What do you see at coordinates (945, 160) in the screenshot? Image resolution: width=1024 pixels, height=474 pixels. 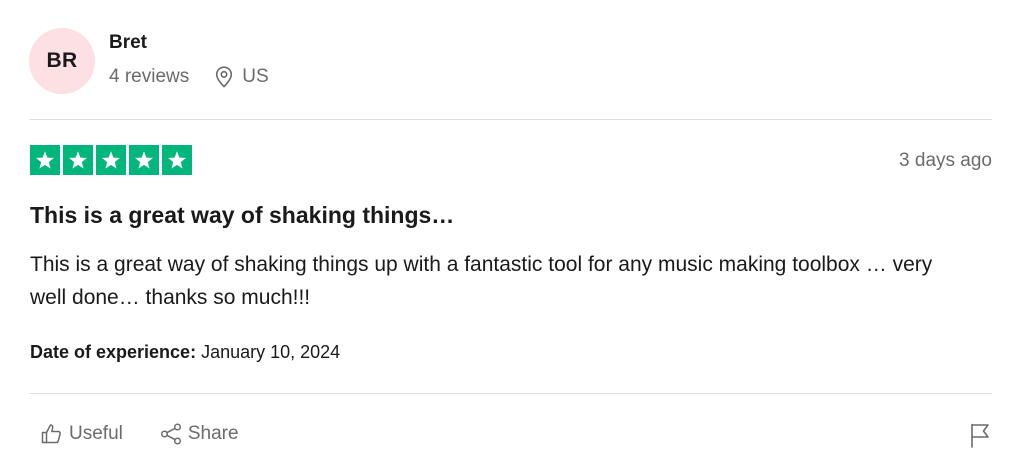 I see `review-date: 3 days ago` at bounding box center [945, 160].